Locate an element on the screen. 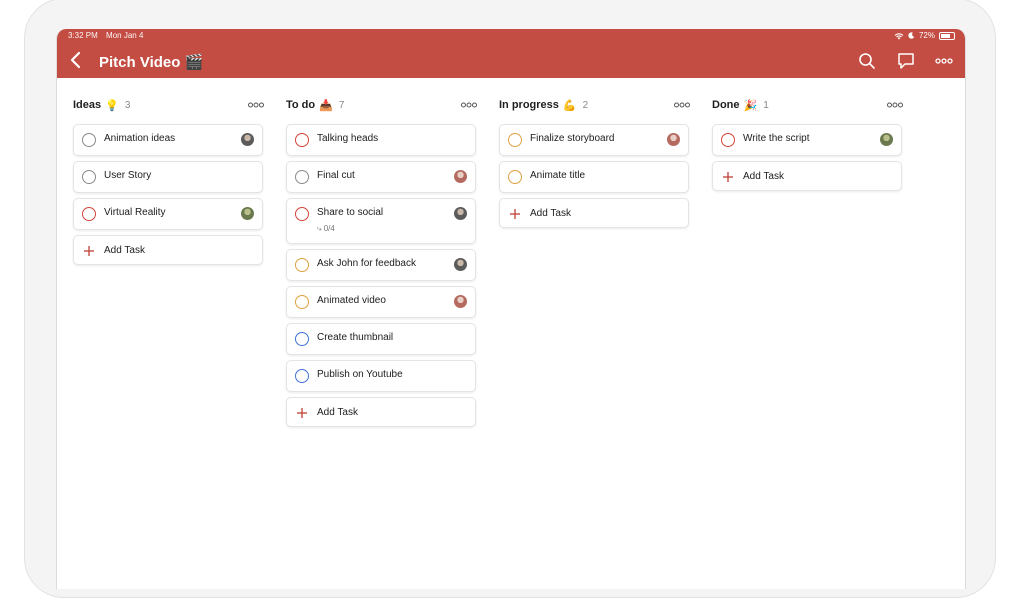 The image size is (1020, 598). task-card: Write the script is located at coordinates (807, 140).